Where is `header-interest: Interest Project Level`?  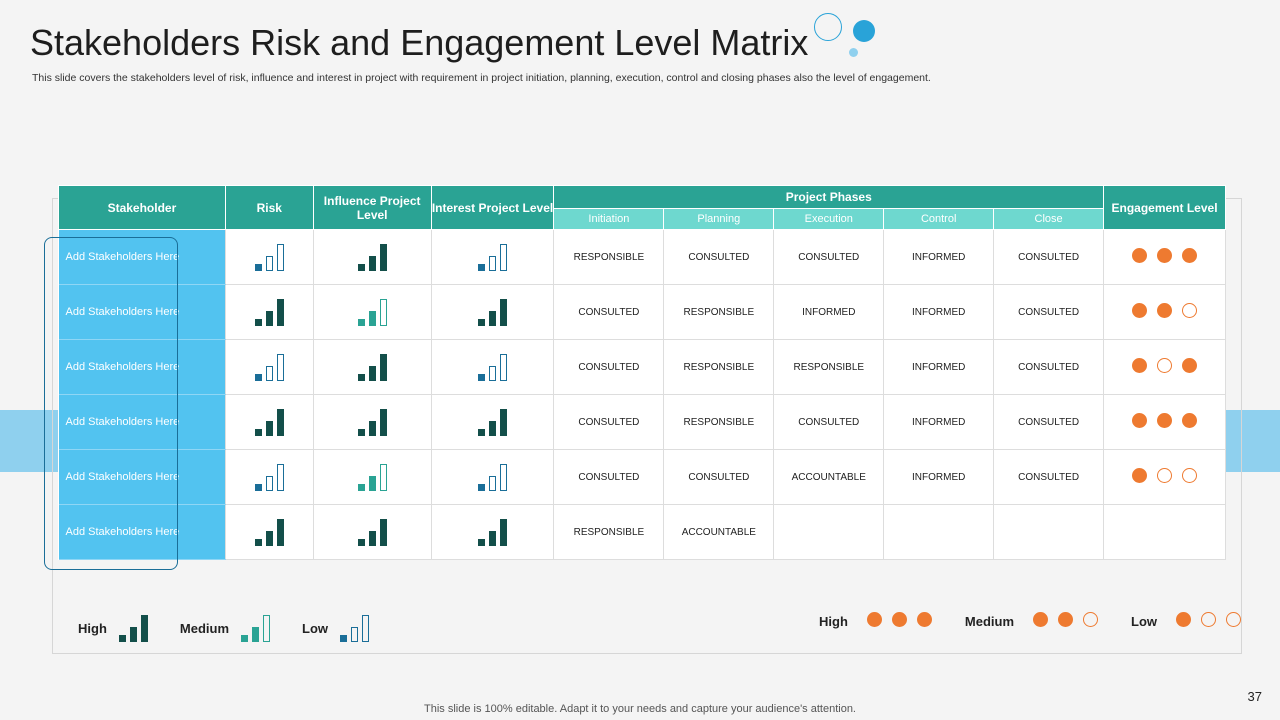
header-interest: Interest Project Level is located at coordinates (492, 207).